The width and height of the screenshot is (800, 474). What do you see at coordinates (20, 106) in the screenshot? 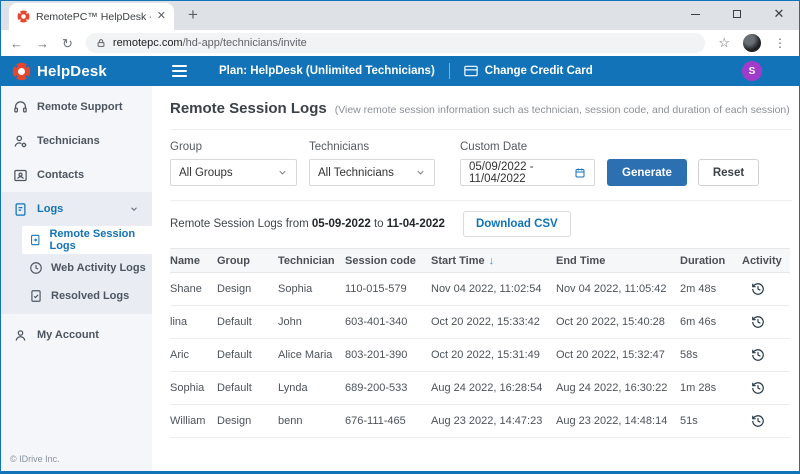
I see `headset-icon` at bounding box center [20, 106].